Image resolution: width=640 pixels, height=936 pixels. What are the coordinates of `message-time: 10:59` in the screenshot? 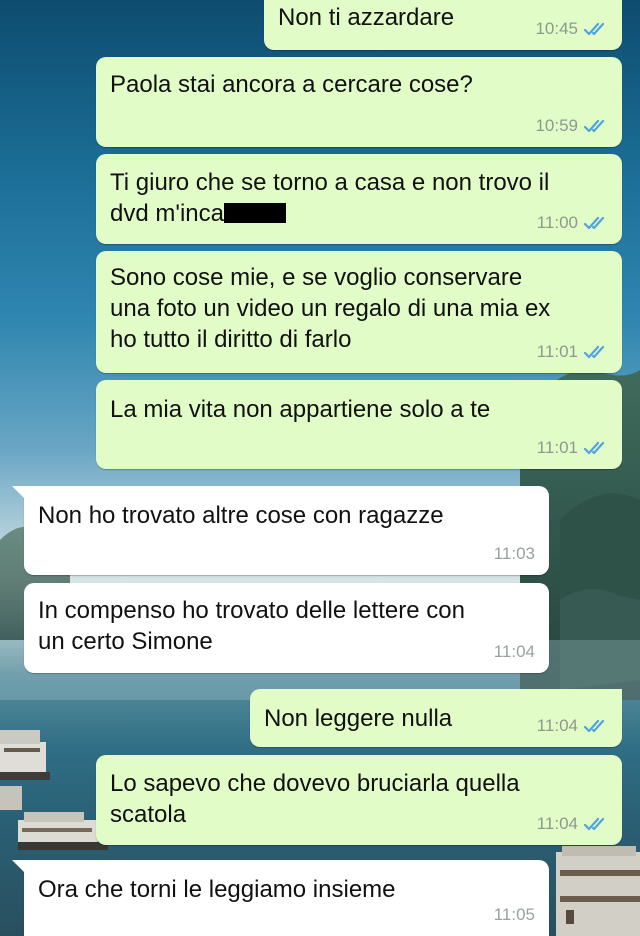 It's located at (556, 125).